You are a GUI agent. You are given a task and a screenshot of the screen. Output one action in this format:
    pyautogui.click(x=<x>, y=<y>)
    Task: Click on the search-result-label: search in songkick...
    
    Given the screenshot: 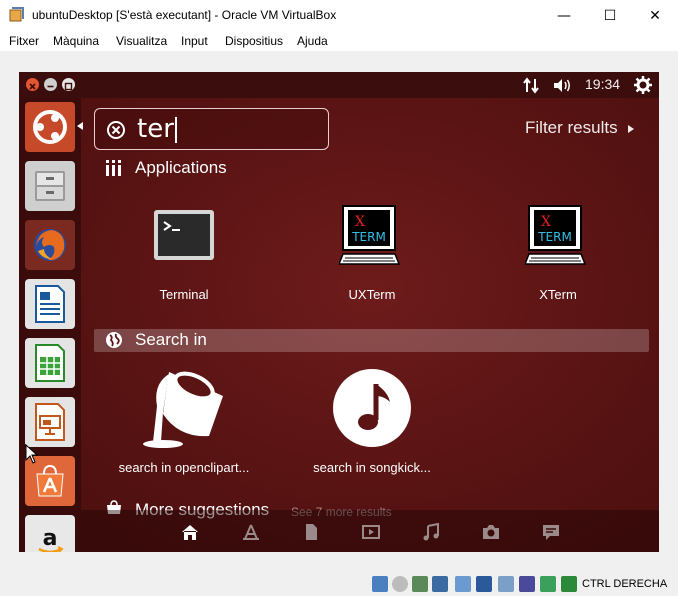 What is the action you would take?
    pyautogui.click(x=372, y=467)
    